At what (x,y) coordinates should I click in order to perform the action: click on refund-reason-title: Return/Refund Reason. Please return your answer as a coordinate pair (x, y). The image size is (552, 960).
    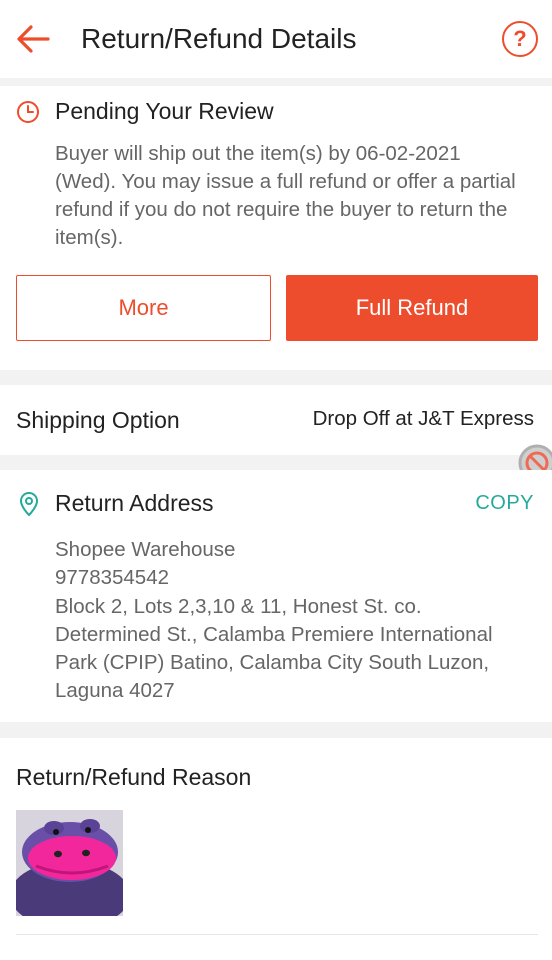
    Looking at the image, I should click on (134, 777).